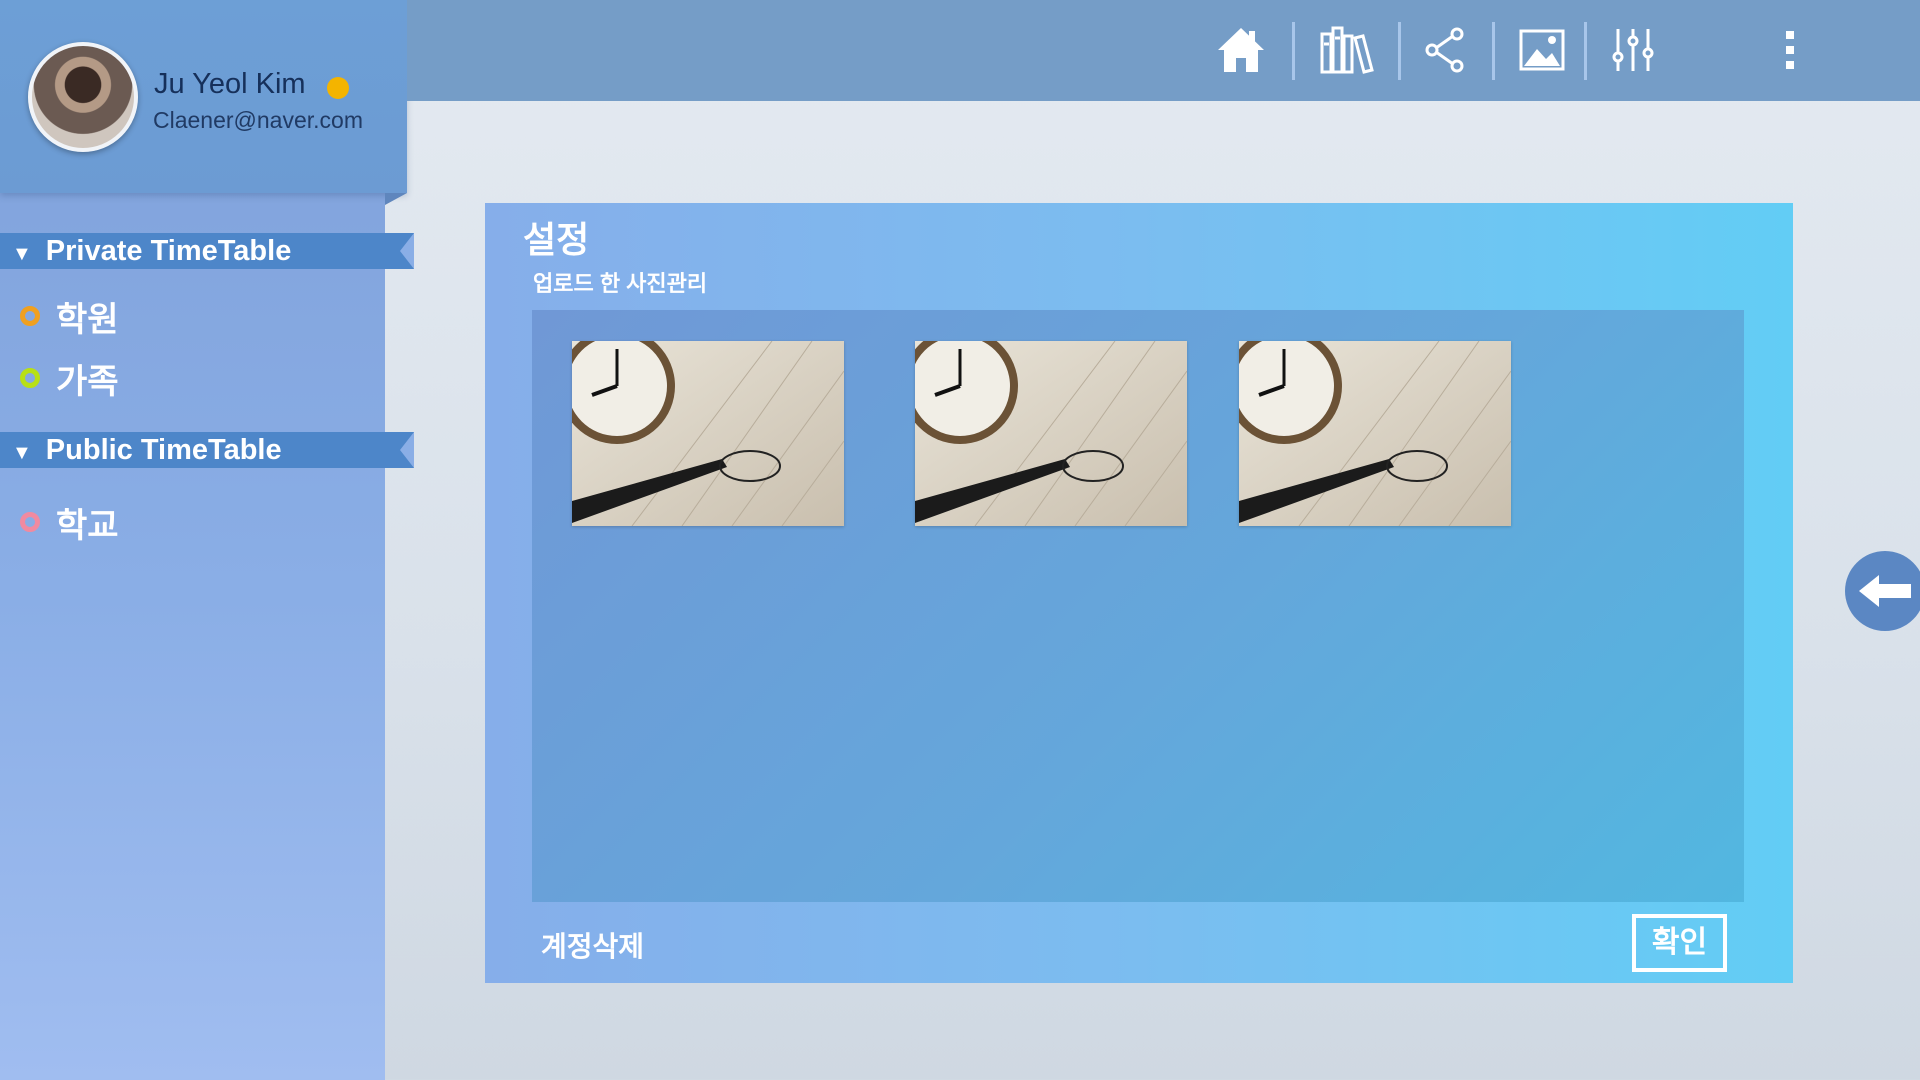 The width and height of the screenshot is (1920, 1080). I want to click on section-title: Private TimeTable, so click(168, 251).